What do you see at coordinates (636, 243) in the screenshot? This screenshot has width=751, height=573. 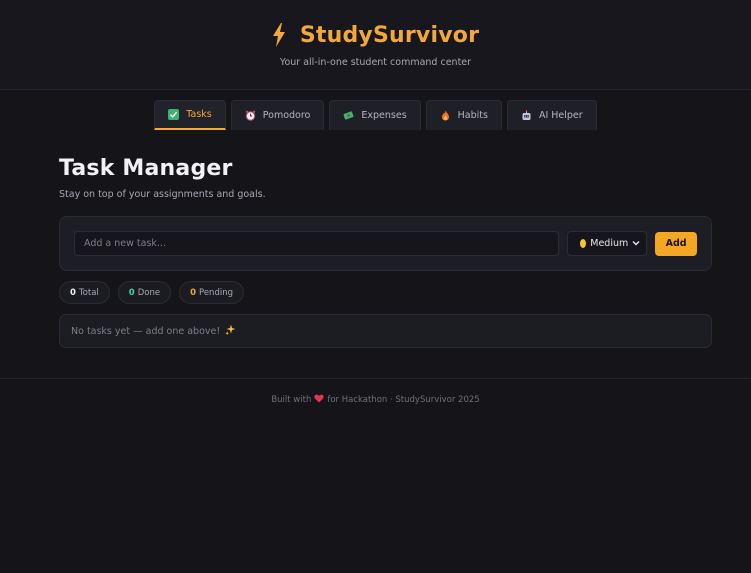 I see `chevron-down-icon` at bounding box center [636, 243].